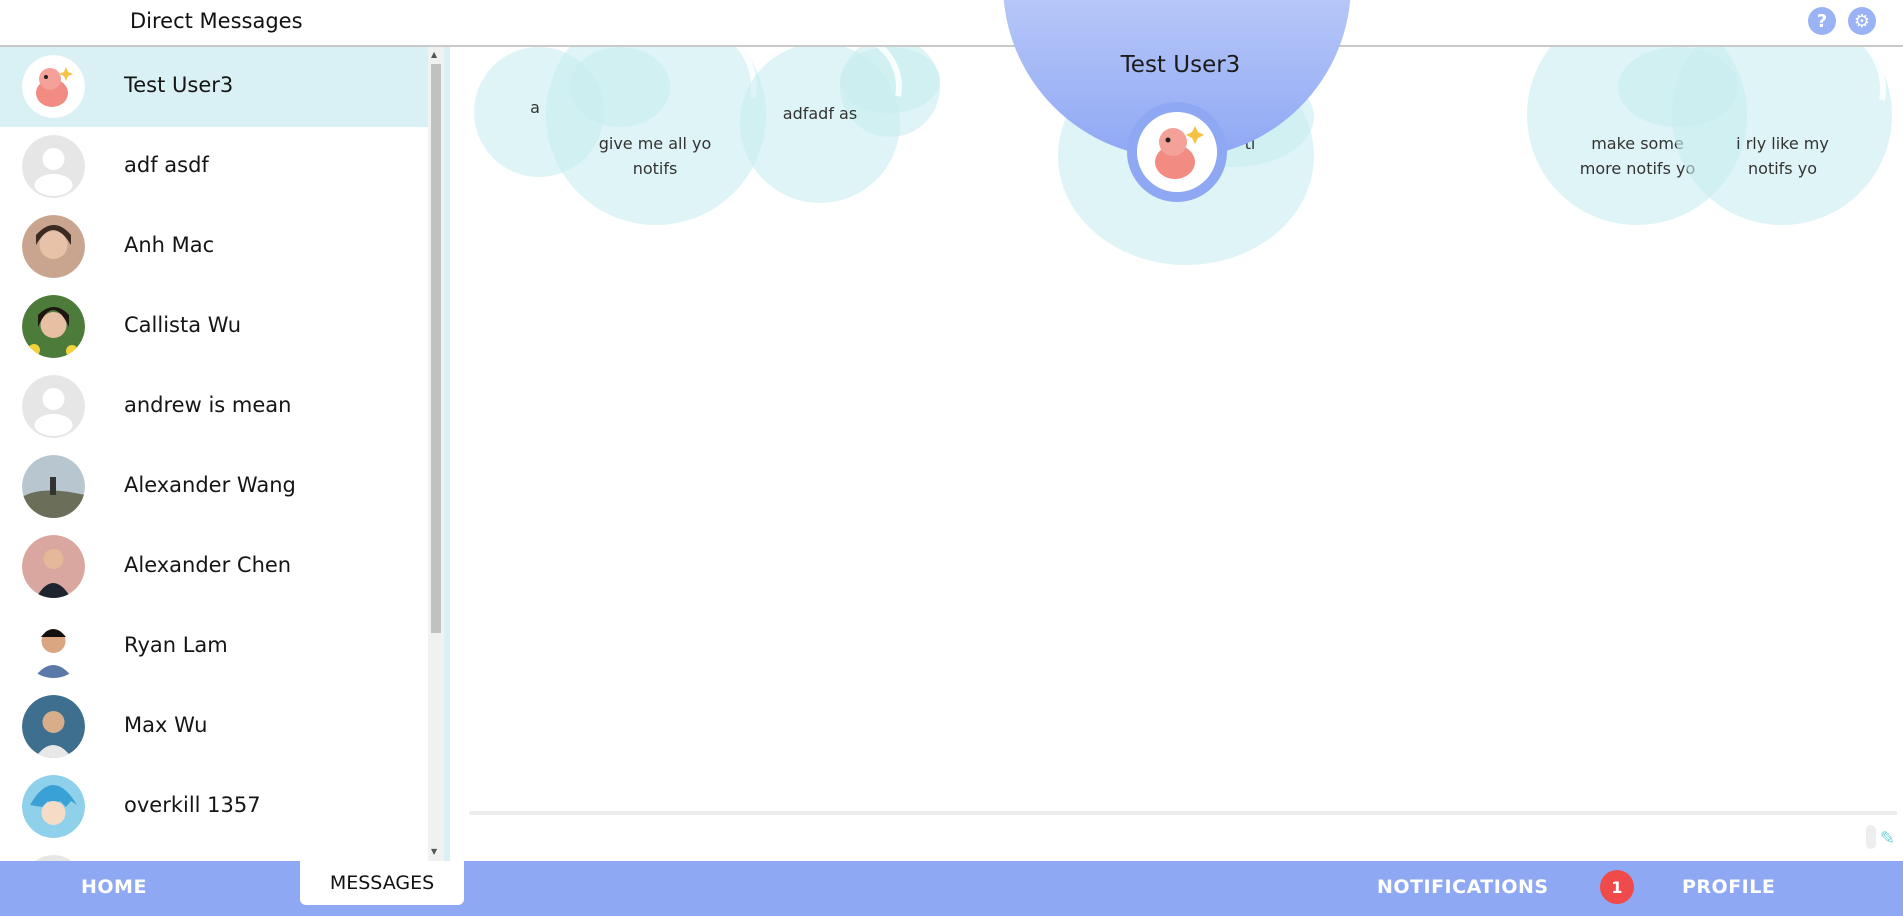  Describe the element at coordinates (1871, 837) in the screenshot. I see `input-scrollbar` at that location.